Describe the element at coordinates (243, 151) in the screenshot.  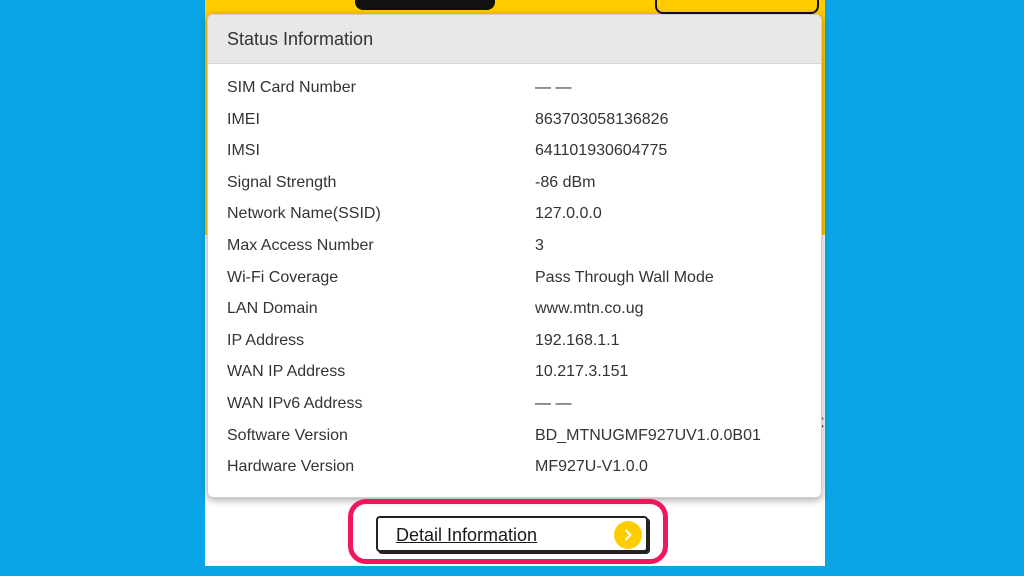
I see `status-label: IMSI` at that location.